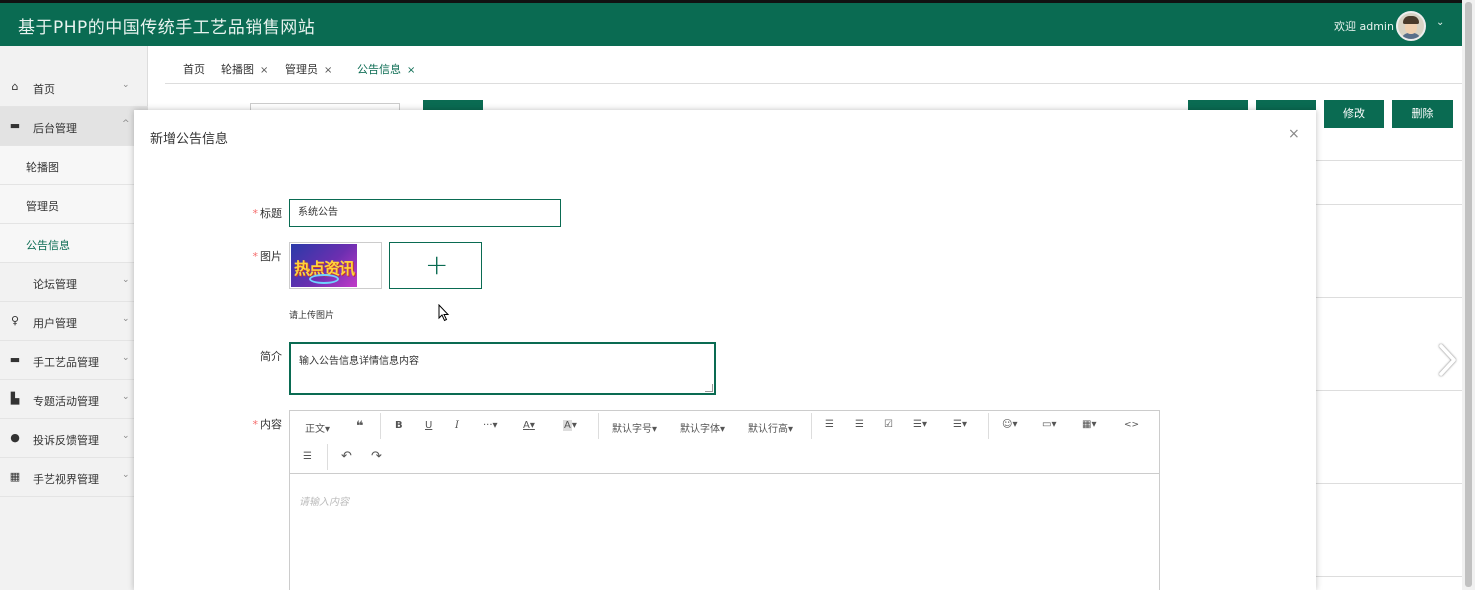  What do you see at coordinates (66, 440) in the screenshot?
I see `sidebar-item-label: 投诉反馈管理` at bounding box center [66, 440].